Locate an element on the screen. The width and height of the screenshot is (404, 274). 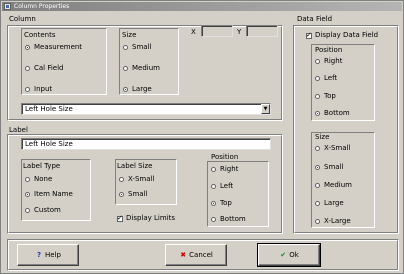
data-field-size-option-large: Large is located at coordinates (329, 203).